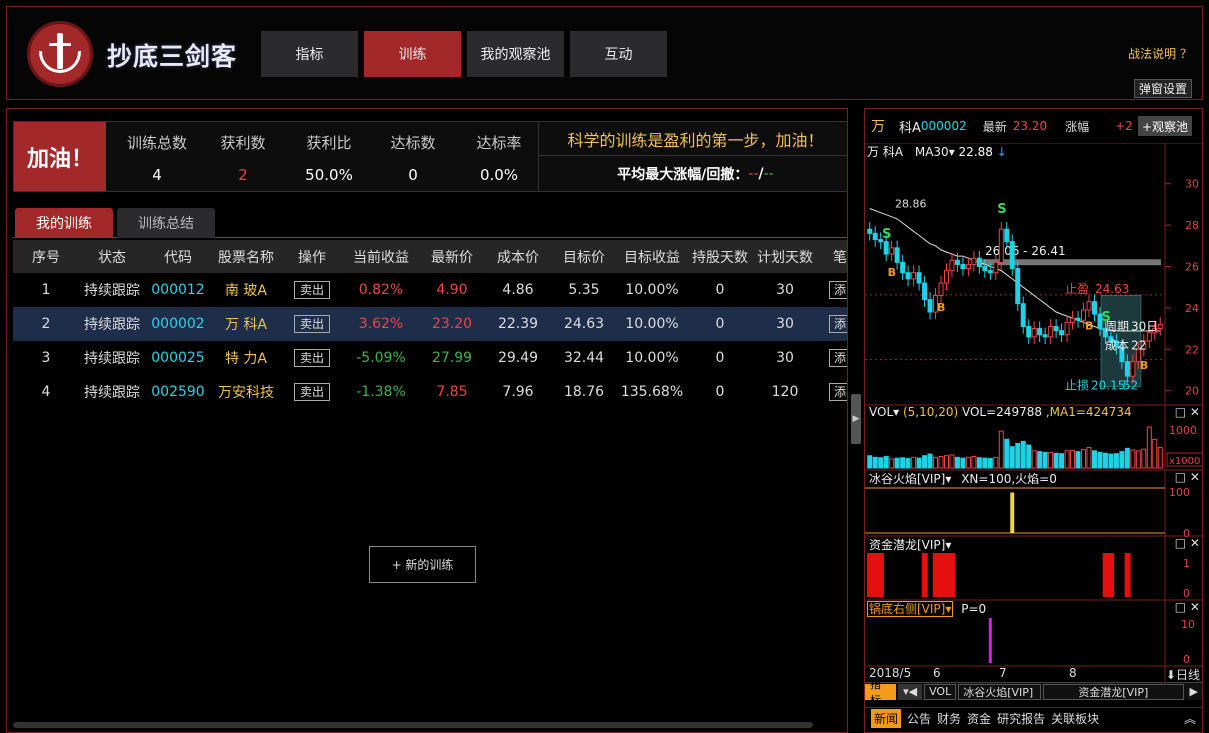  What do you see at coordinates (1190, 718) in the screenshot?
I see `expand-icon: ︽` at bounding box center [1190, 718].